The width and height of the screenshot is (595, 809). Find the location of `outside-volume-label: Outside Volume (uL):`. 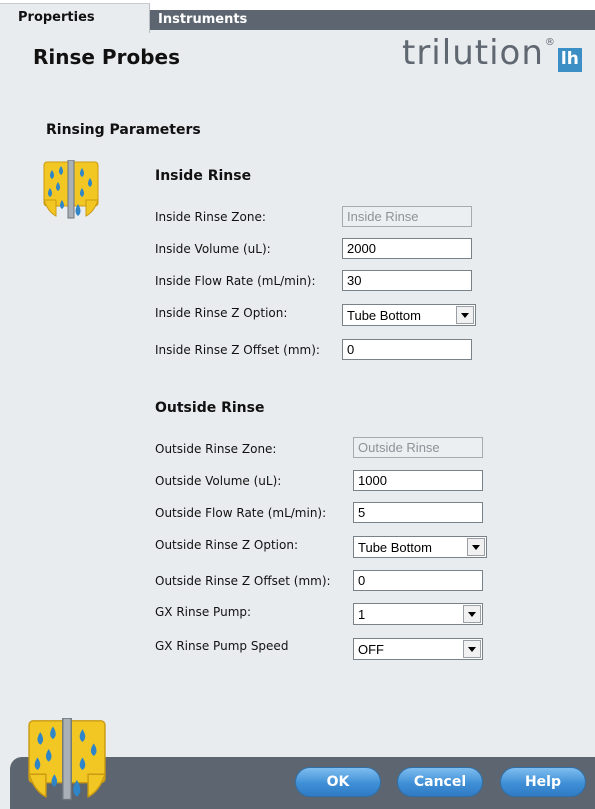

outside-volume-label: Outside Volume (uL): is located at coordinates (218, 481).